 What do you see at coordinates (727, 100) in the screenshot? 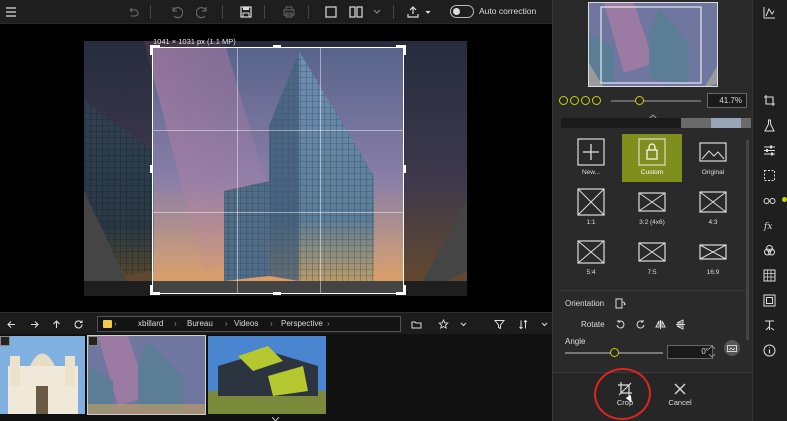
I see `zoom-input: 41.7%` at bounding box center [727, 100].